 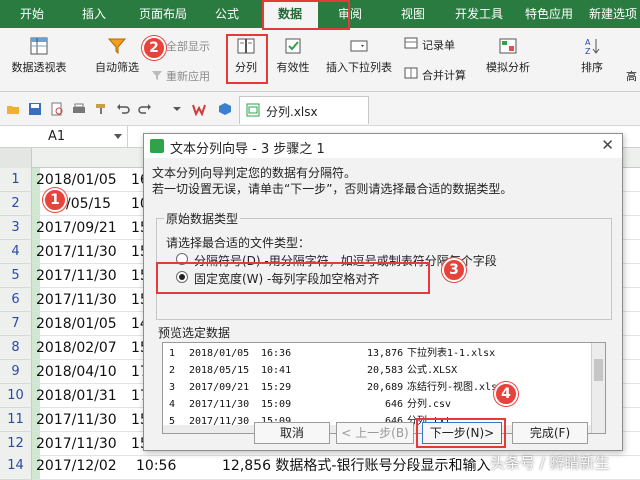 What do you see at coordinates (613, 14) in the screenshot?
I see `tab-new-options: 新建选项卡` at bounding box center [613, 14].